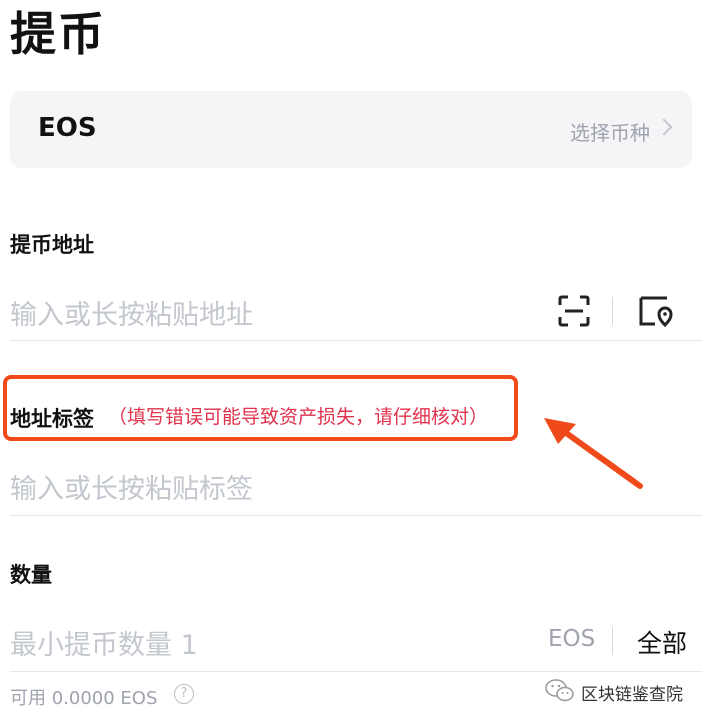 The height and width of the screenshot is (720, 702). Describe the element at coordinates (131, 486) in the screenshot. I see `memo-input: 输入或长按粘贴标签` at that location.